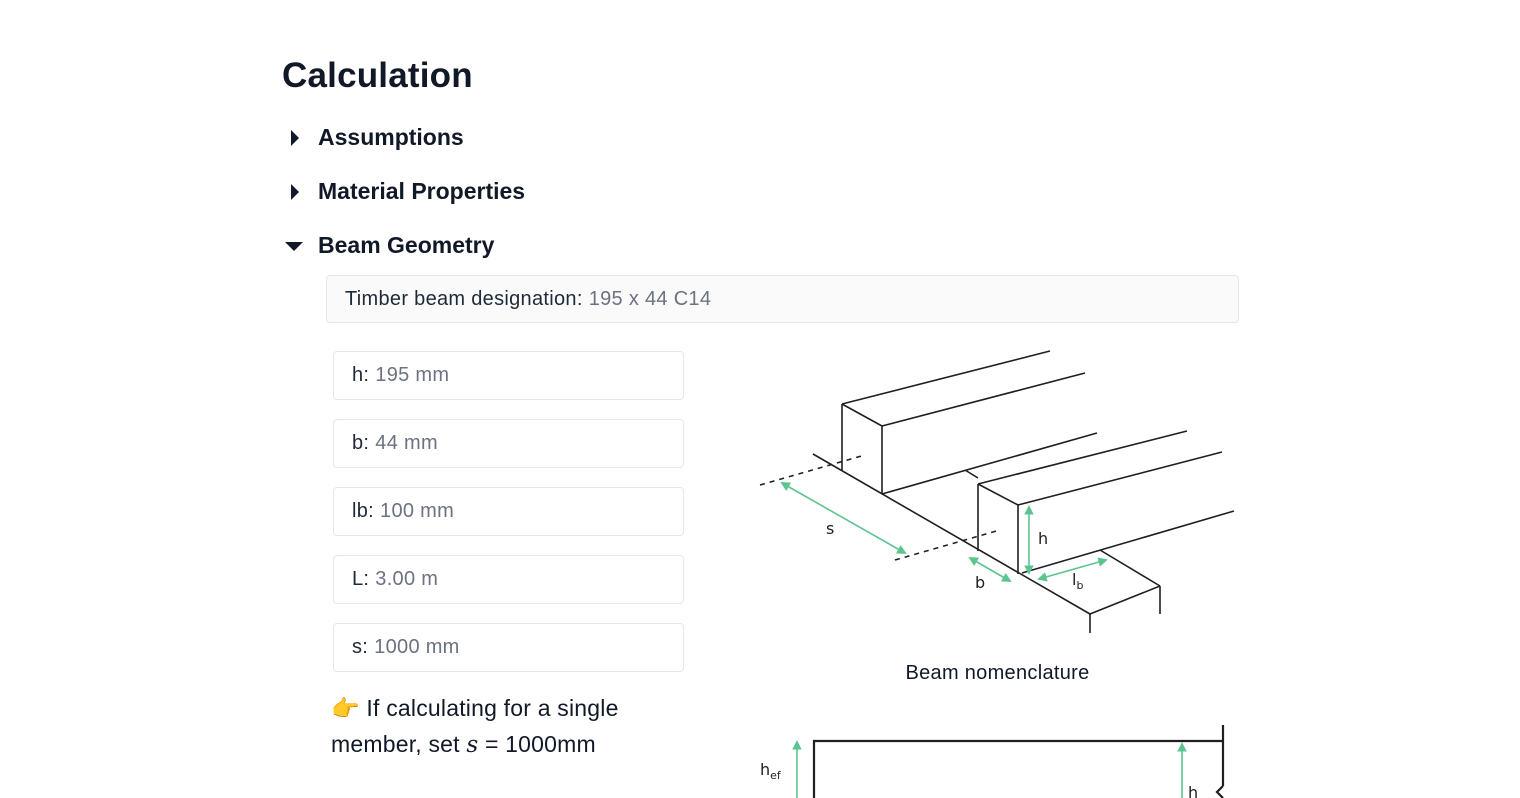 This screenshot has width=1520, height=798. I want to click on field-lb: lb: 100 mm, so click(508, 511).